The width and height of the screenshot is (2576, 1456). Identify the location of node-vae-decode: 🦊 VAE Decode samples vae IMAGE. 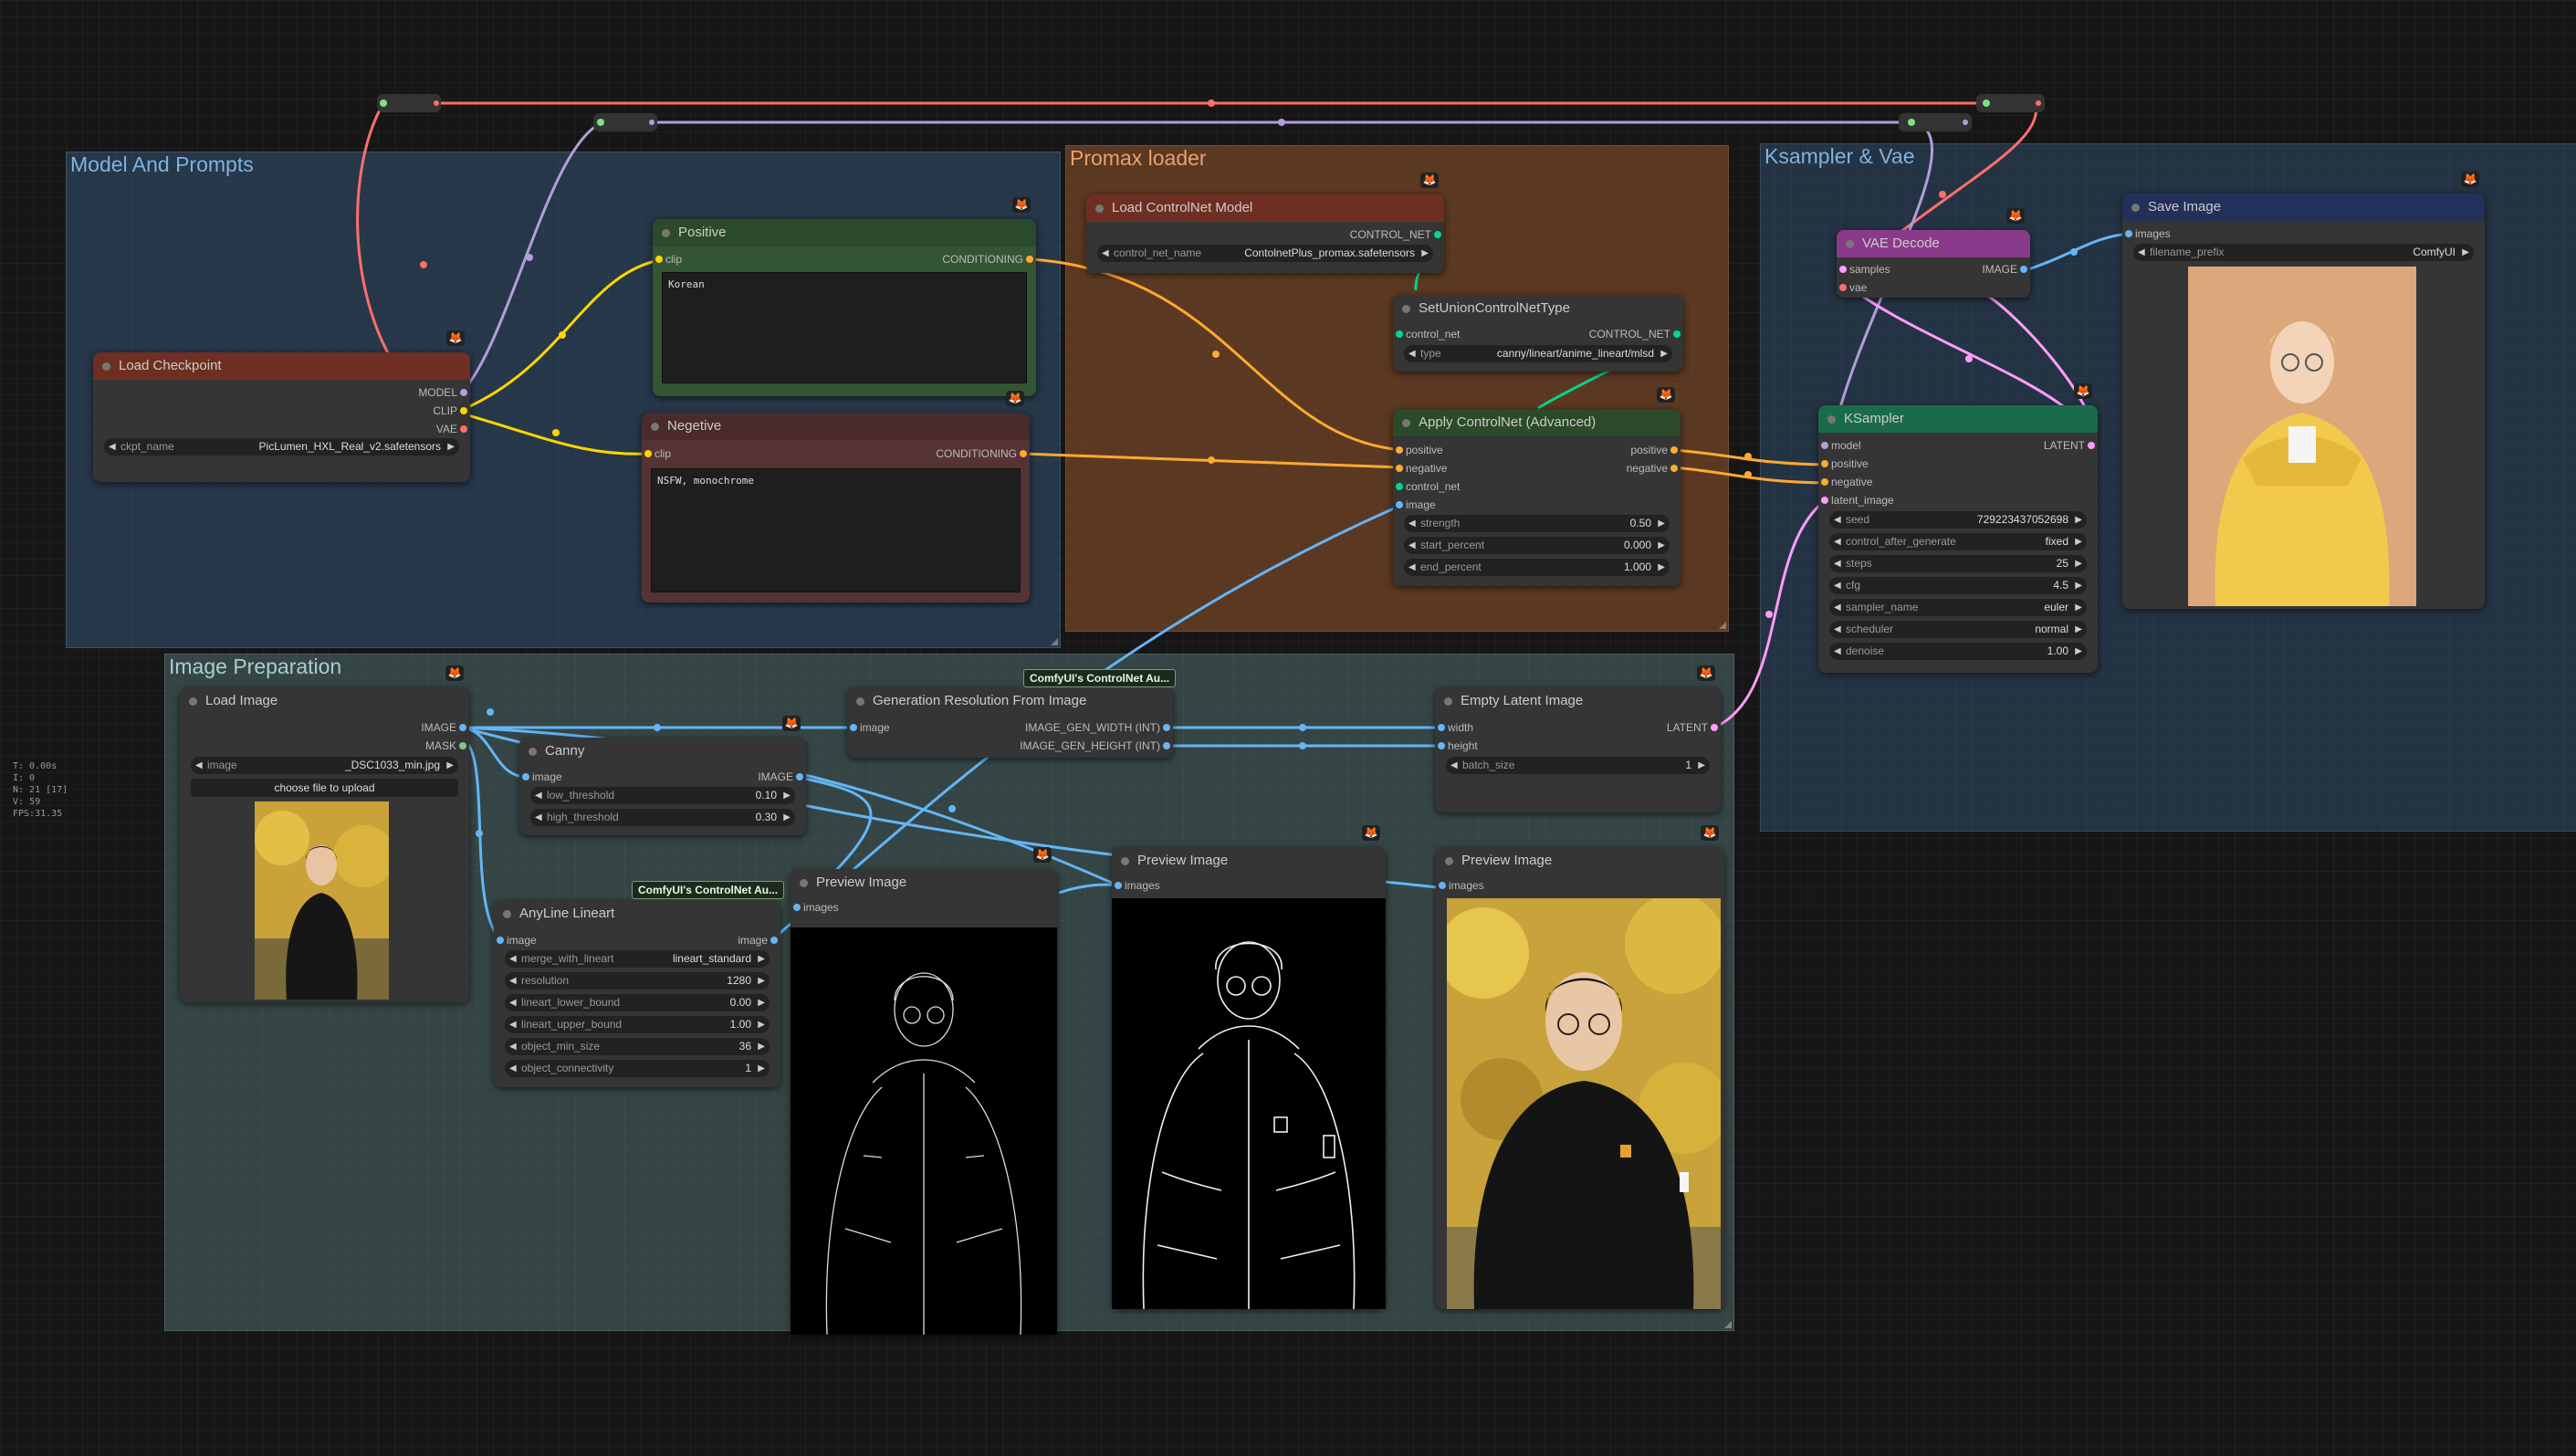
(1934, 253).